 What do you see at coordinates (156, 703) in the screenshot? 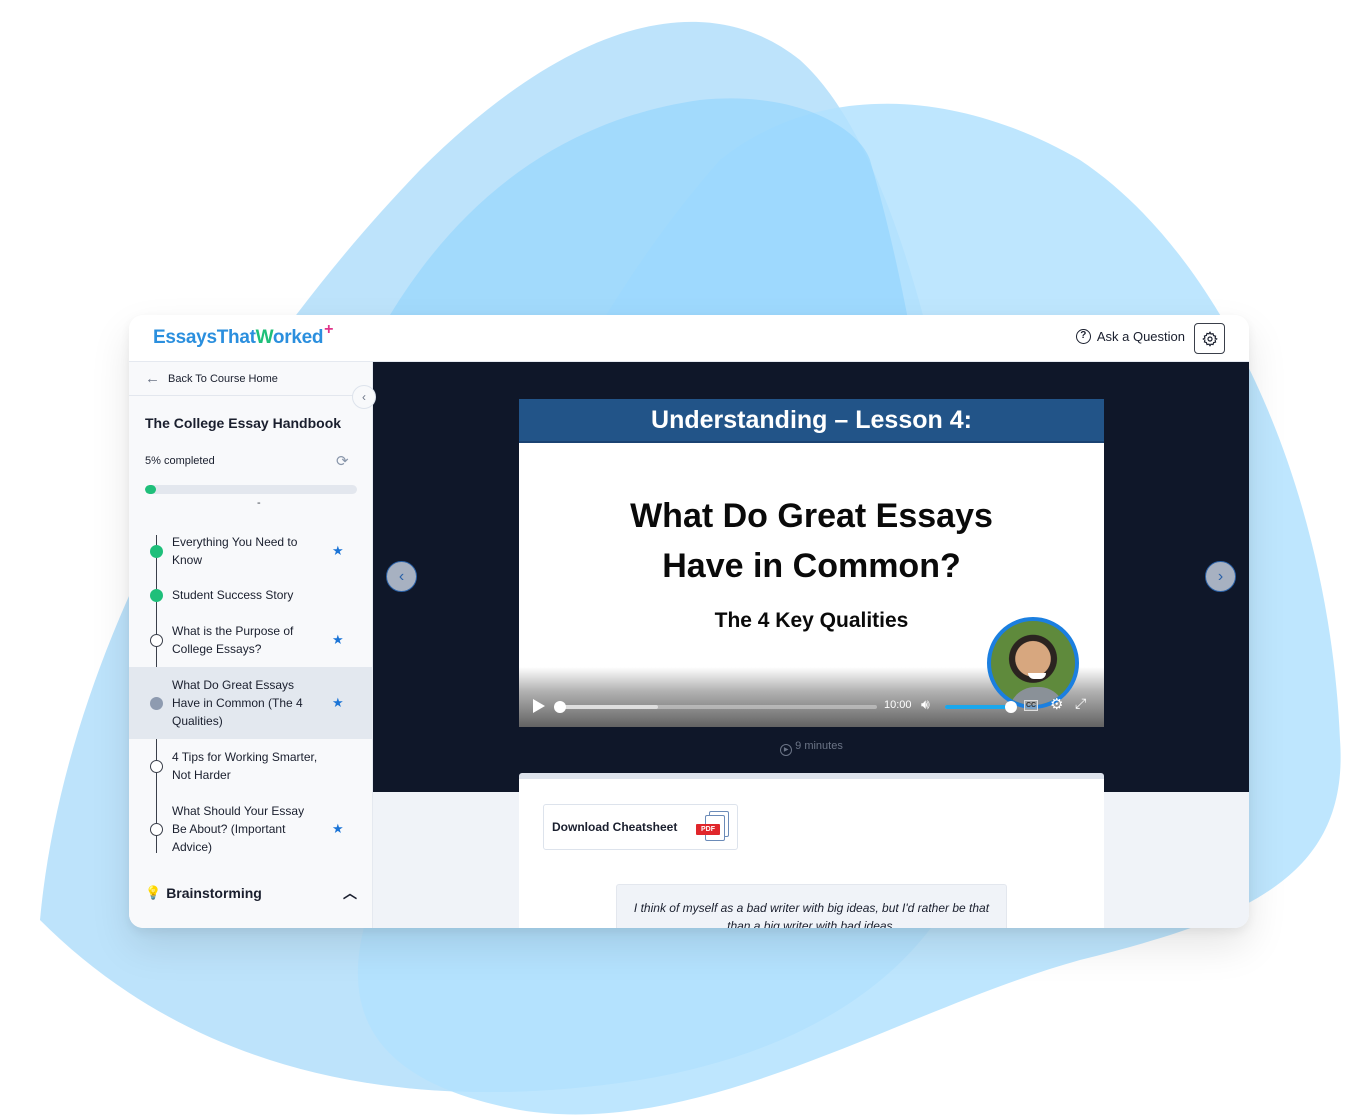
I see `current-dot-icon` at bounding box center [156, 703].